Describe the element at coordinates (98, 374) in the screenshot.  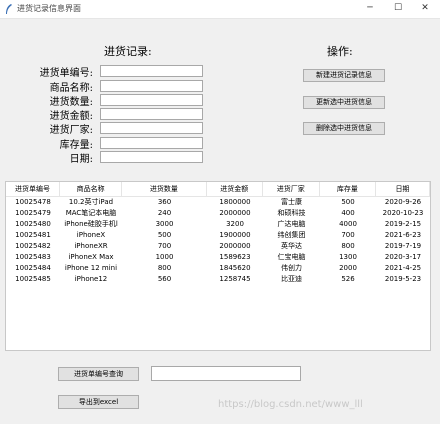
I see `query-order-button: 进货单编号查询` at that location.